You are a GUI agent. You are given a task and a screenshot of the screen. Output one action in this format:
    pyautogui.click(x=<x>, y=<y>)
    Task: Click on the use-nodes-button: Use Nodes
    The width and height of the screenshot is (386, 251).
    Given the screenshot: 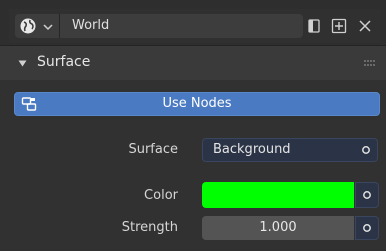 What is the action you would take?
    pyautogui.click(x=197, y=104)
    